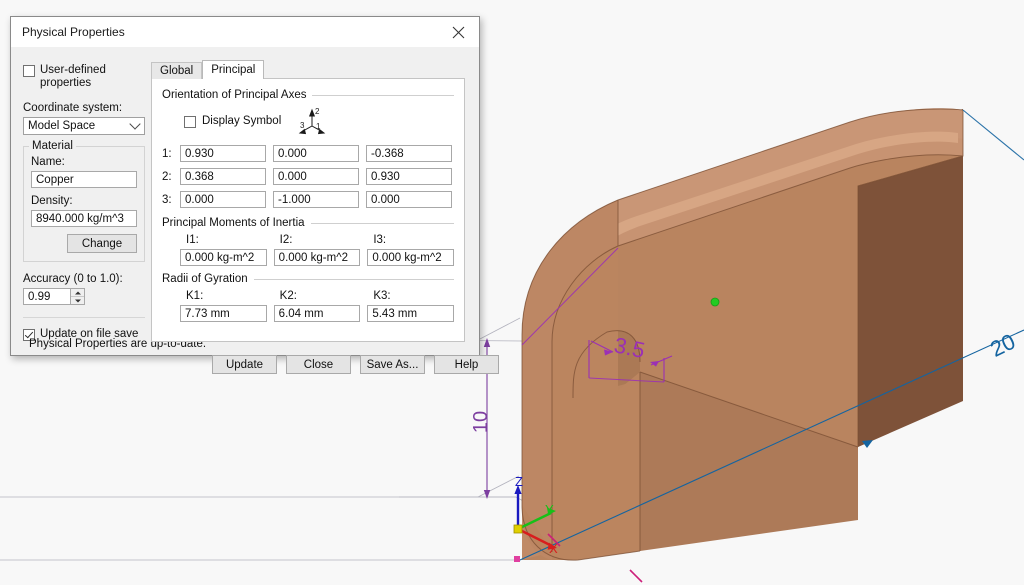 The width and height of the screenshot is (1024, 585). Describe the element at coordinates (77, 300) in the screenshot. I see `accuracy-spin-down` at that location.